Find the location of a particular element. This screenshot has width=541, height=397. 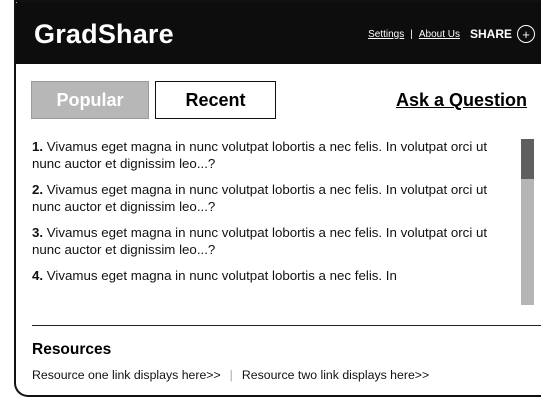

plus-circle-icon: + is located at coordinates (526, 34).